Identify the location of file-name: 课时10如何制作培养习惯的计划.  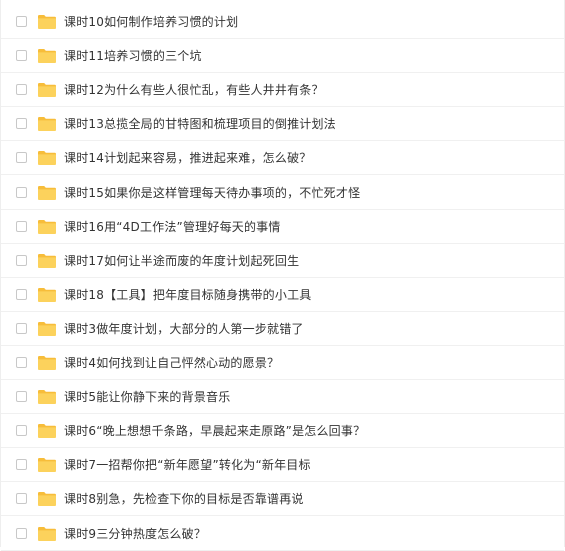
(151, 21).